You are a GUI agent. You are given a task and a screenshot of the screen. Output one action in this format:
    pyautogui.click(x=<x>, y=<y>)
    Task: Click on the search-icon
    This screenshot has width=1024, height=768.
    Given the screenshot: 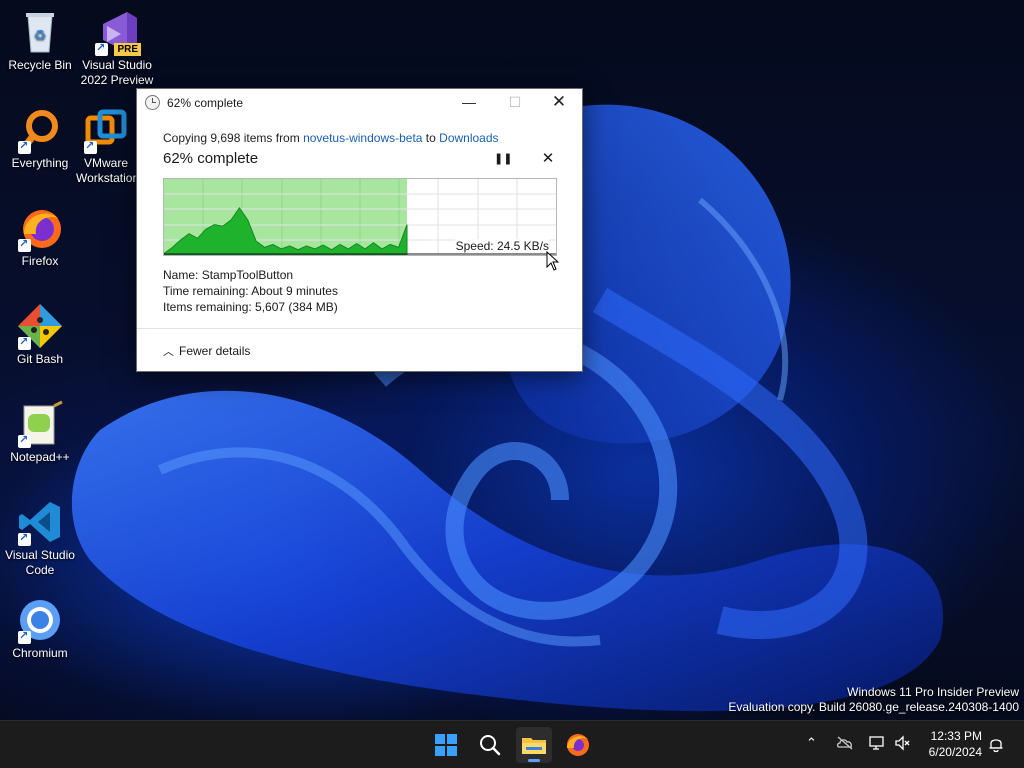 What is the action you would take?
    pyautogui.click(x=490, y=745)
    